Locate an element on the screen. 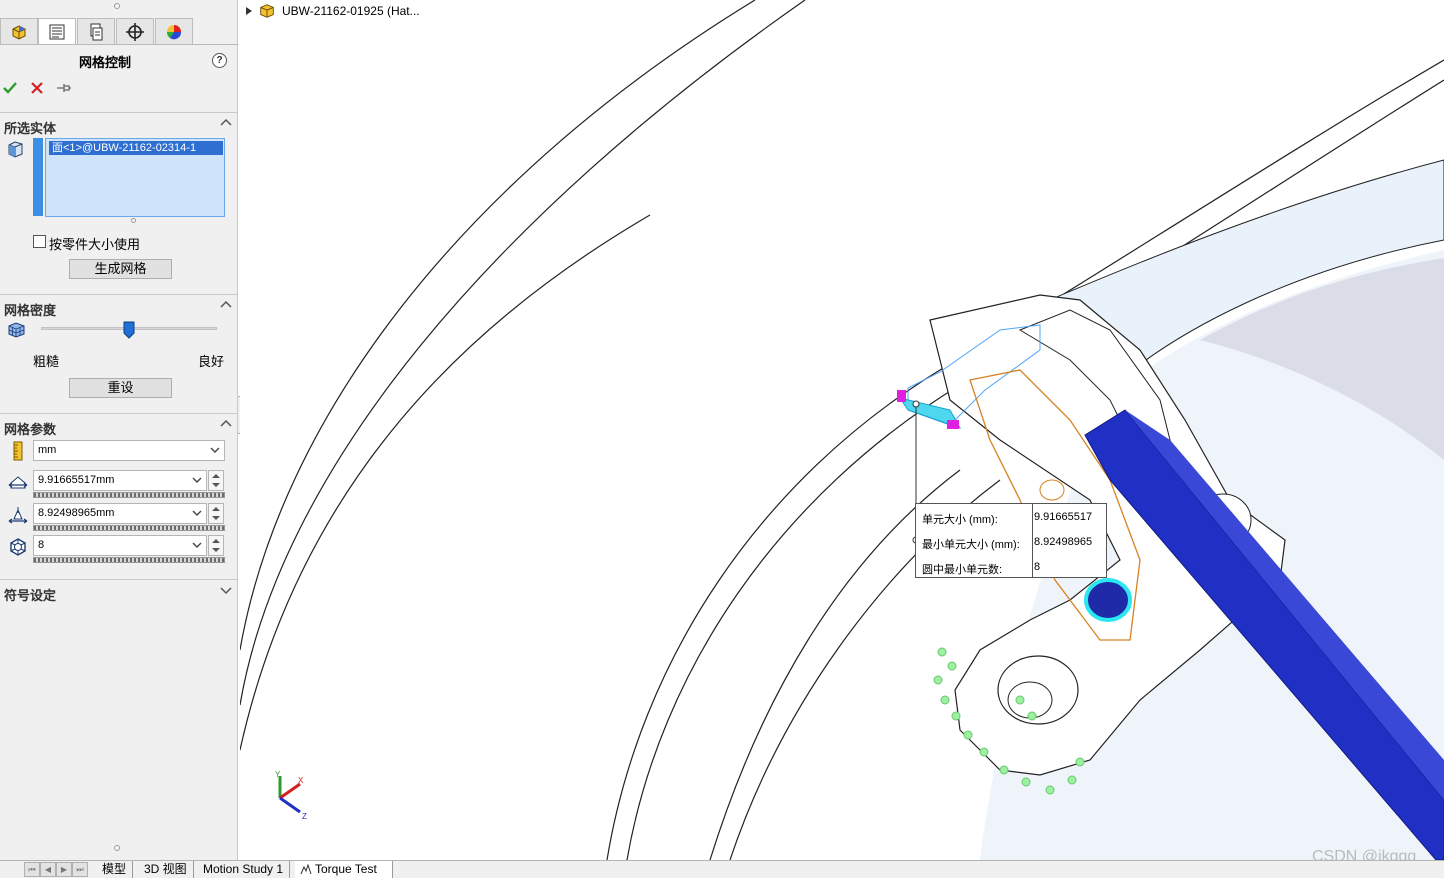  min-element-size-field: 8.92498965mm is located at coordinates (120, 513).